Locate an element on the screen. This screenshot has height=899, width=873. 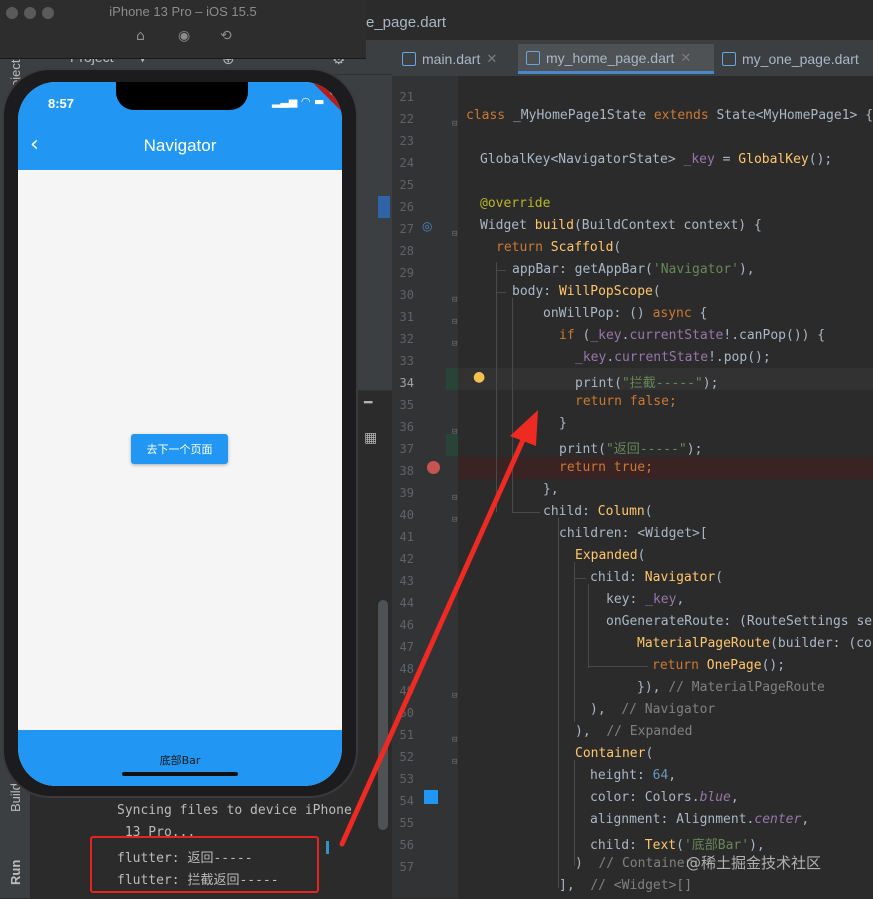
watermark: @稀土掘金技术社区 is located at coordinates (754, 863).